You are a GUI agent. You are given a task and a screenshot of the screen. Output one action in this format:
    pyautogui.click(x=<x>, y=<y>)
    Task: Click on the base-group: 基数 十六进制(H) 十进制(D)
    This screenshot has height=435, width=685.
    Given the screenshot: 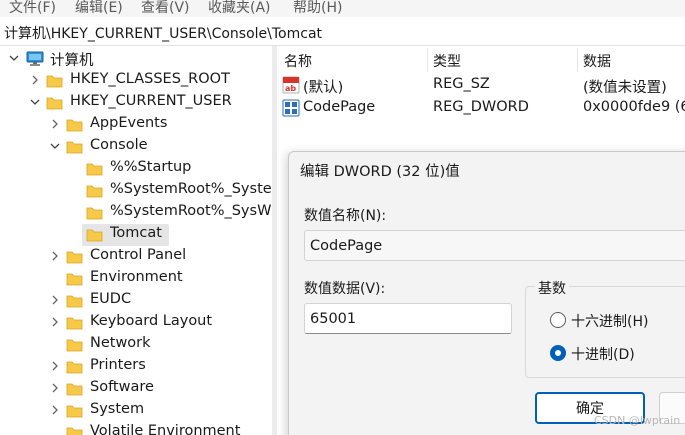 What is the action you would take?
    pyautogui.click(x=605, y=328)
    